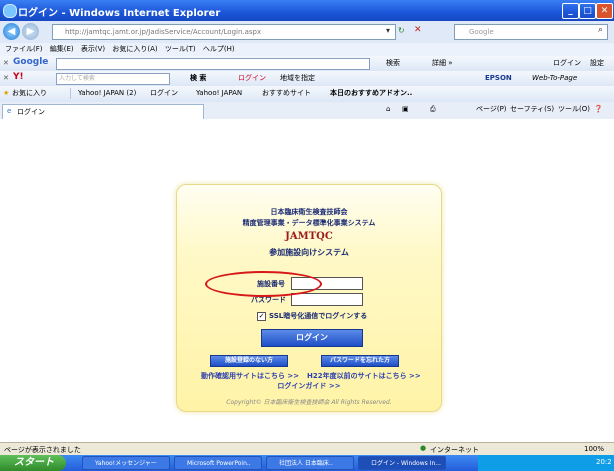  Describe the element at coordinates (309, 236) in the screenshot. I see `system-code: JAMTQC` at that location.